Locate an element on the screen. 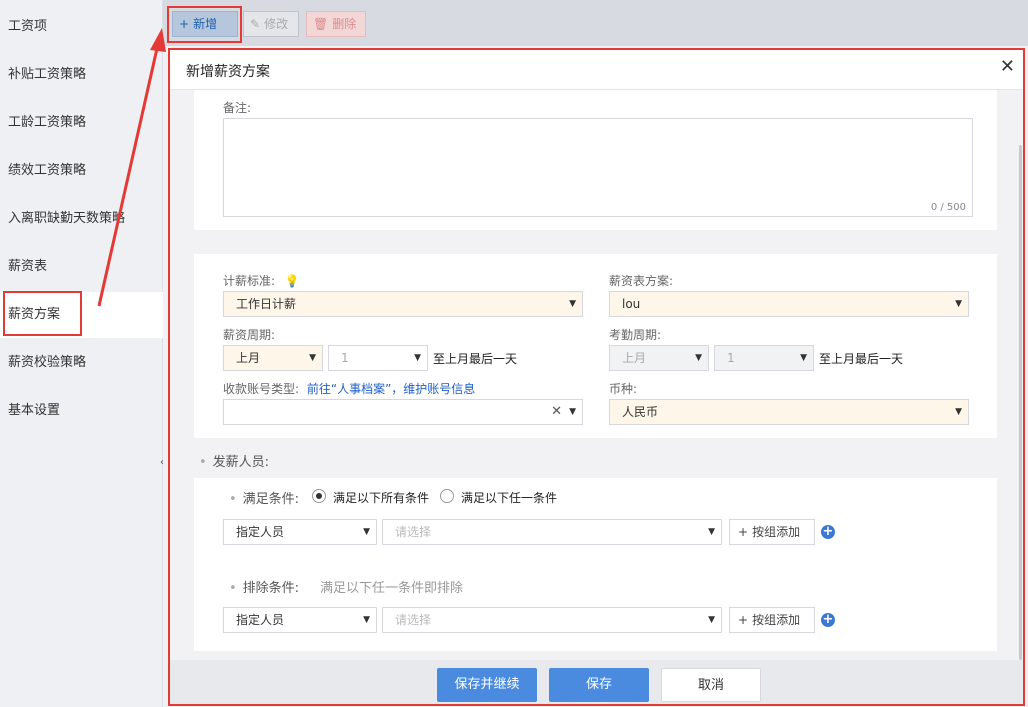 The image size is (1028, 707). save-button: 保存 is located at coordinates (599, 685).